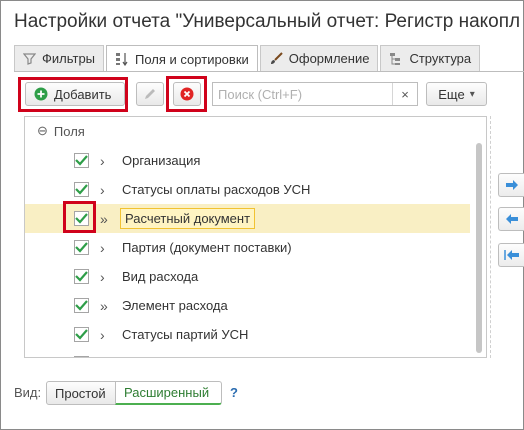 The height and width of the screenshot is (430, 524). Describe the element at coordinates (42, 131) in the screenshot. I see `collapse-icon: ⊖` at that location.